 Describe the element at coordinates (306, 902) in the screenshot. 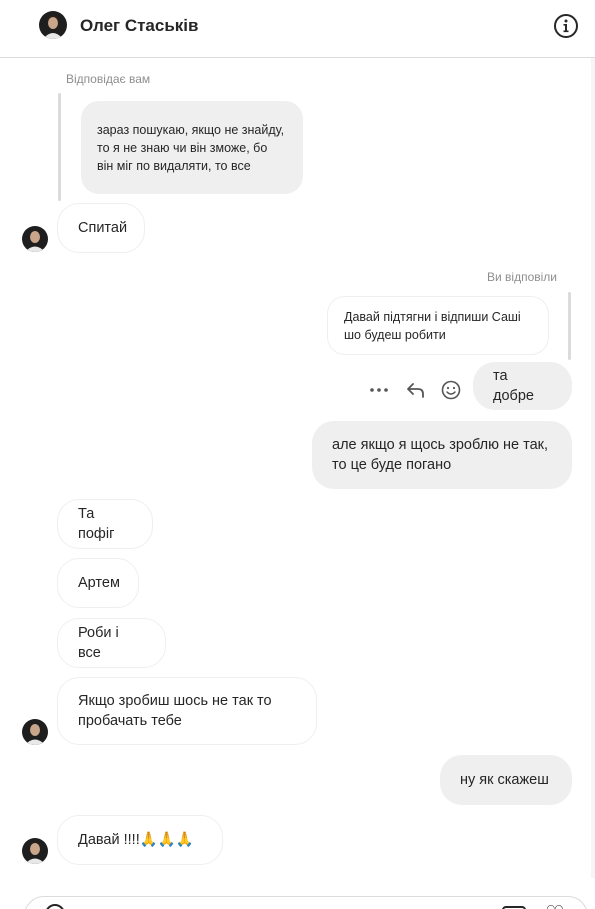

I see `message-composer: ♡` at that location.